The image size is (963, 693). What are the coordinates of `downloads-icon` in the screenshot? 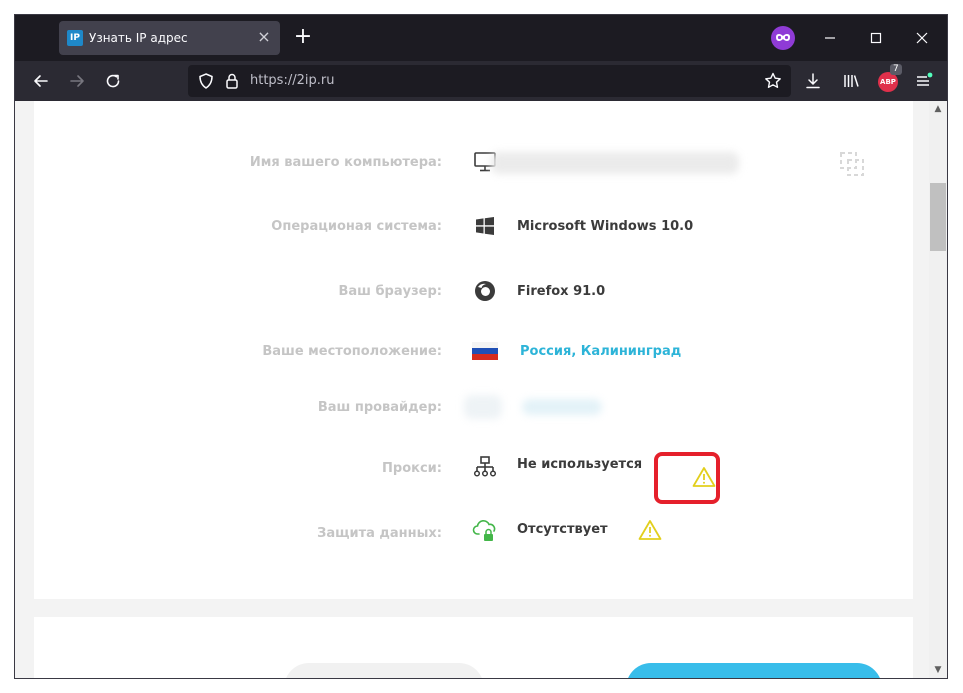 It's located at (813, 81).